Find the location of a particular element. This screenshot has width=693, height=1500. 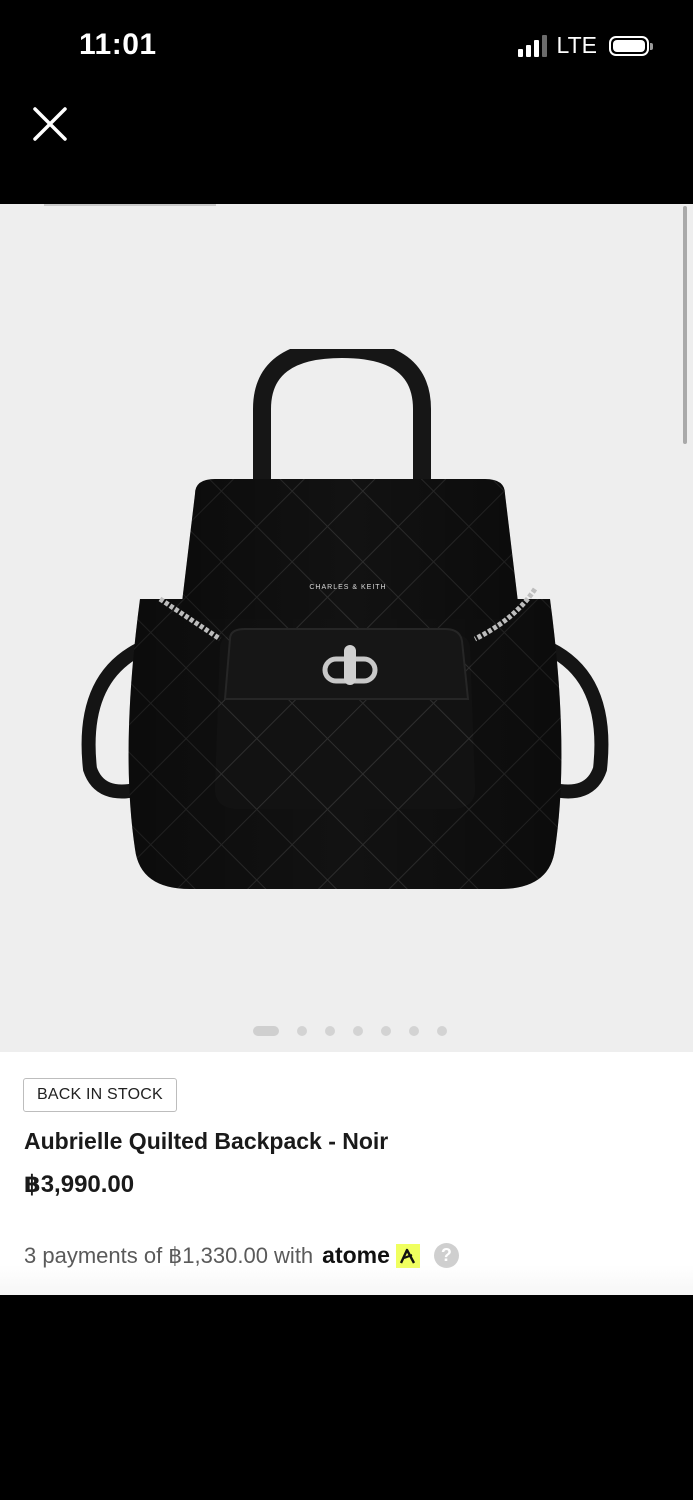

close-button is located at coordinates (50, 124).